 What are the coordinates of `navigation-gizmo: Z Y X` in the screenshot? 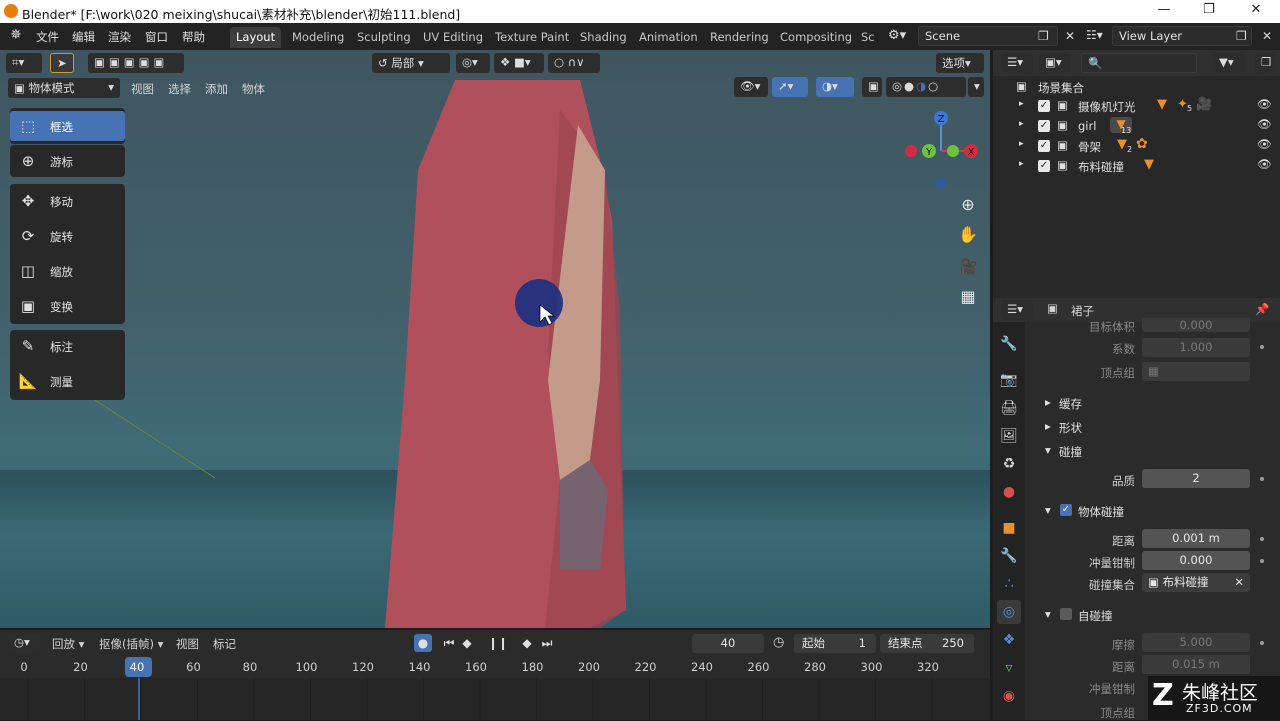 It's located at (940, 150).